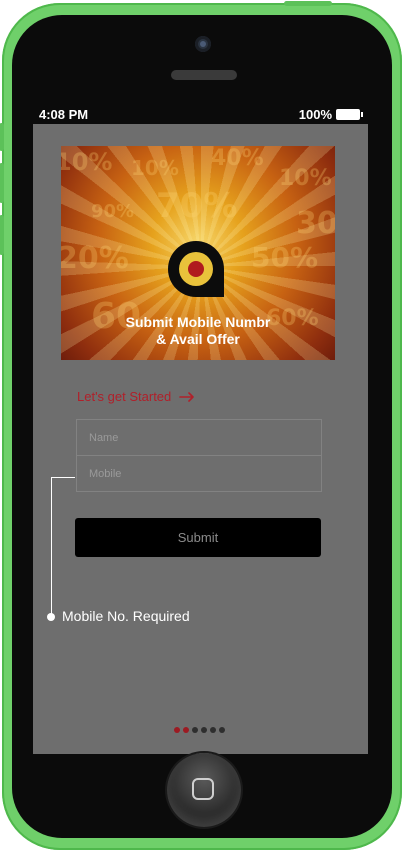 Image resolution: width=405 pixels, height=854 pixels. Describe the element at coordinates (200, 115) in the screenshot. I see `status-bar: 4:08 PM 100%` at that location.